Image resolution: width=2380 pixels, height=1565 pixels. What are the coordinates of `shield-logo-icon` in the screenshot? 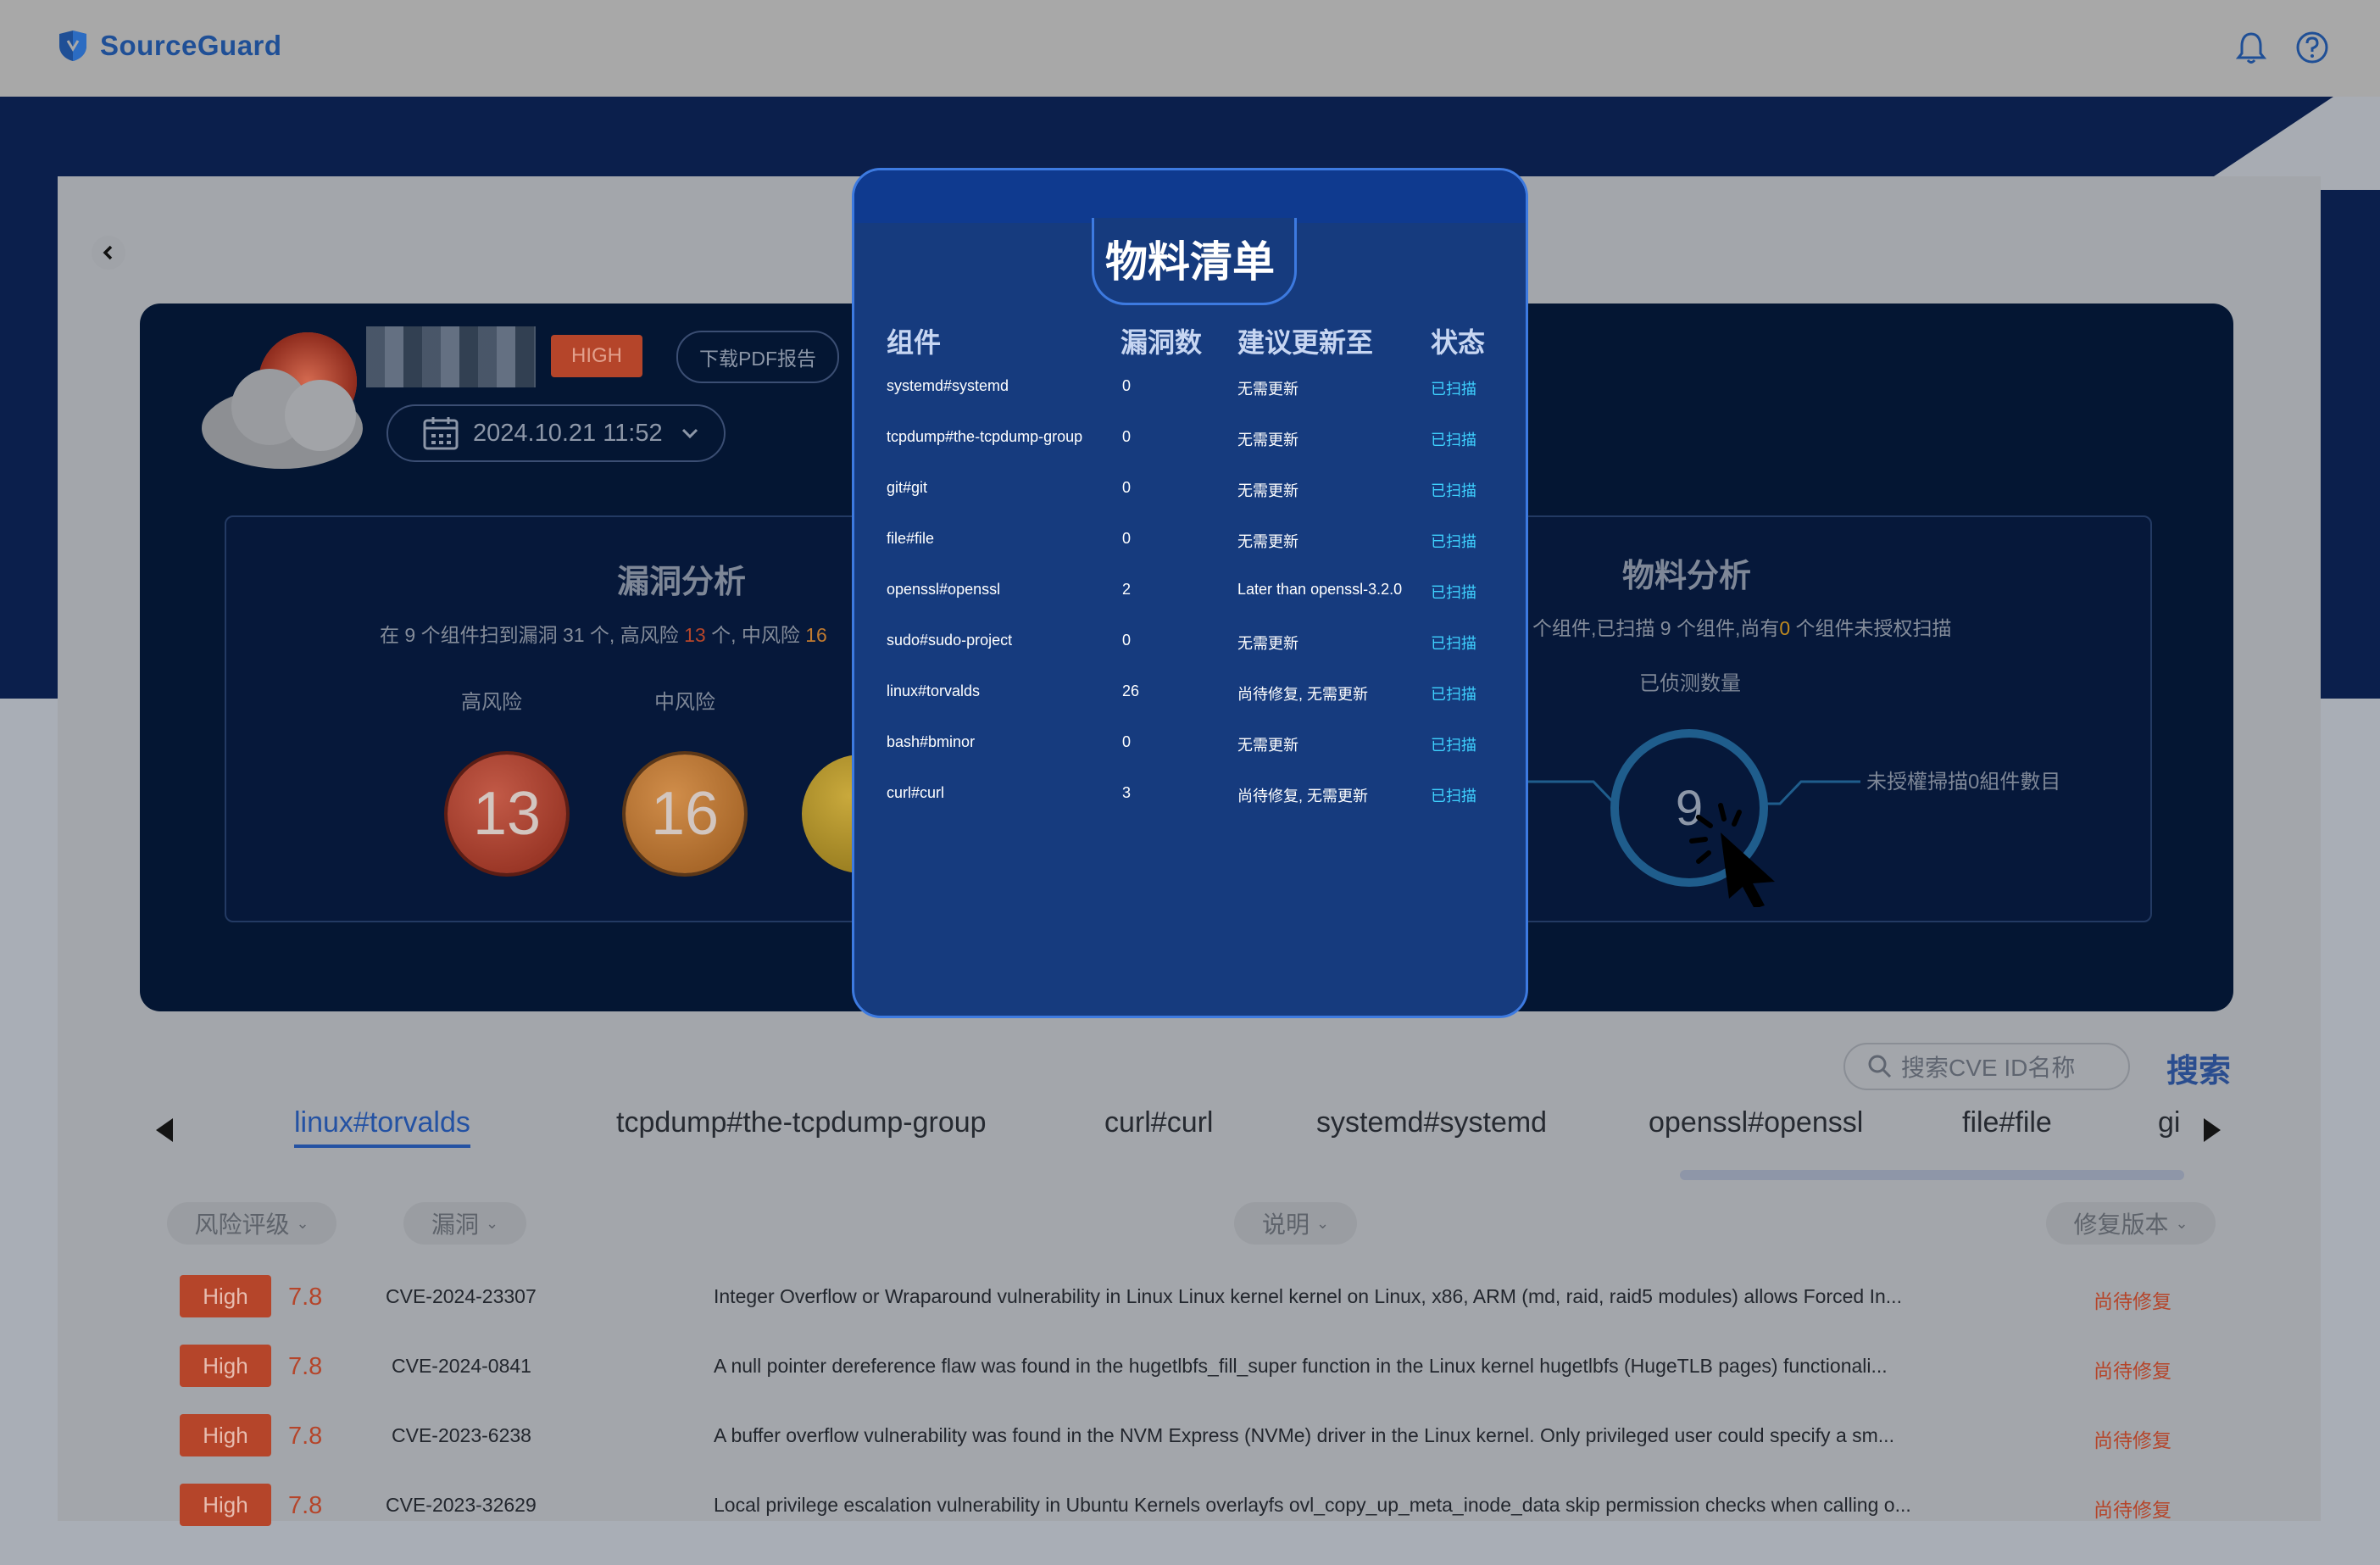 It's located at (72, 46).